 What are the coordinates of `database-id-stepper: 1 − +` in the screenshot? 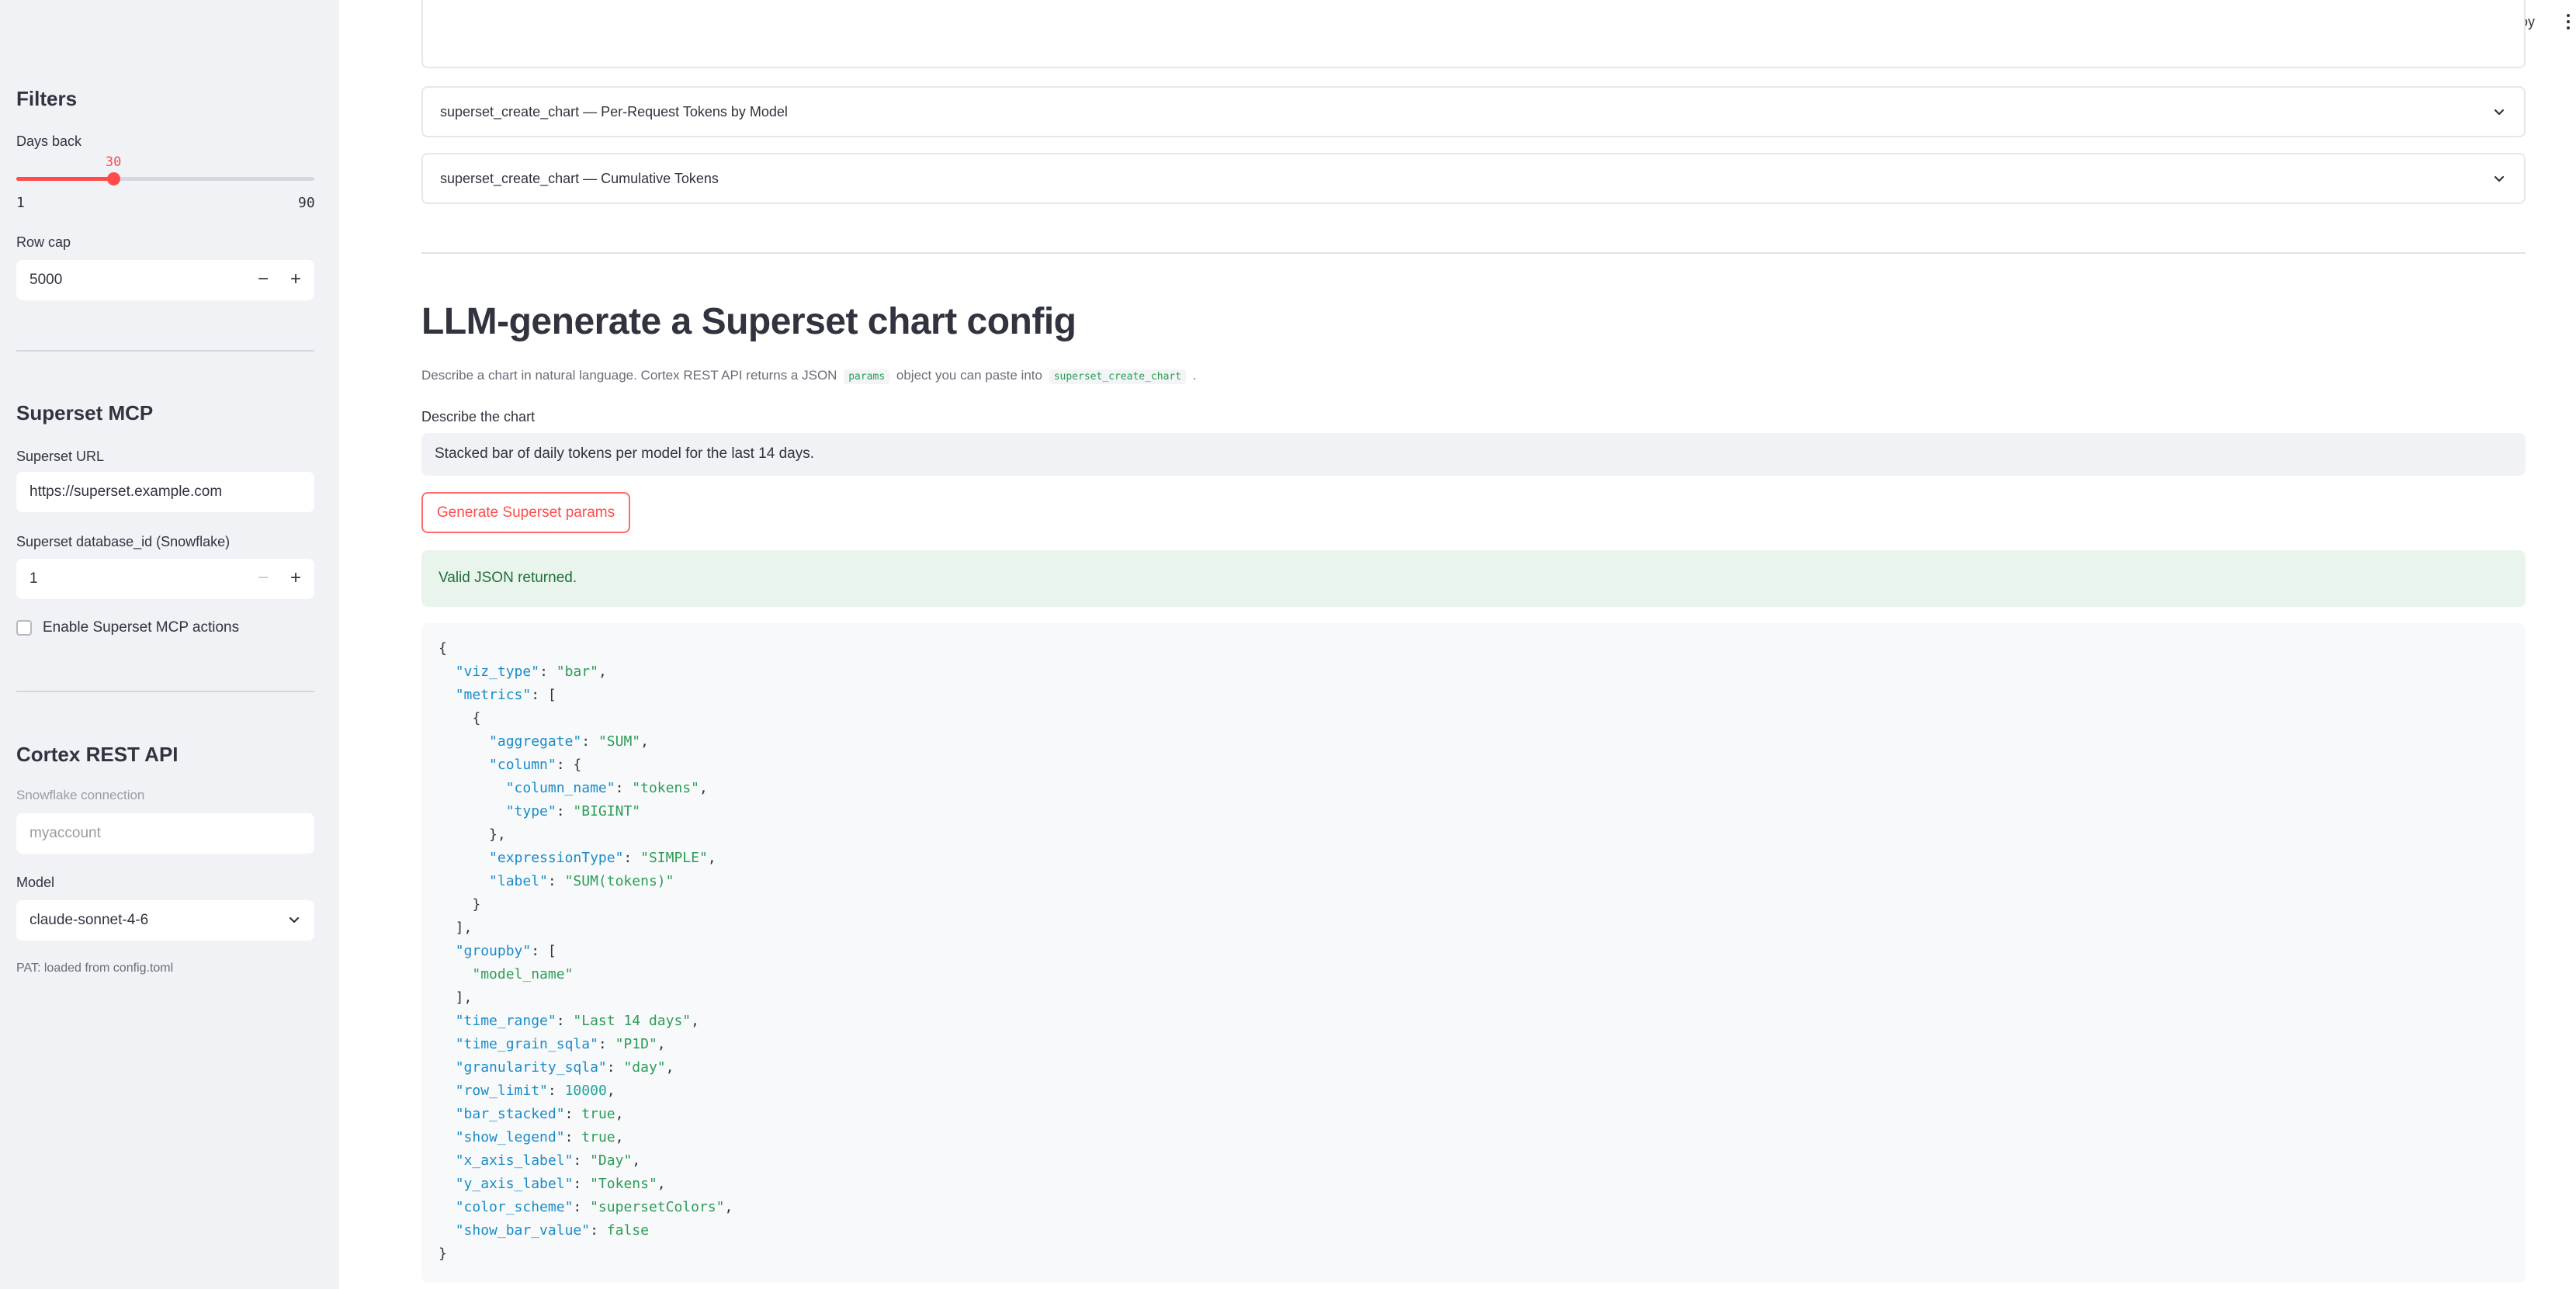 It's located at (165, 579).